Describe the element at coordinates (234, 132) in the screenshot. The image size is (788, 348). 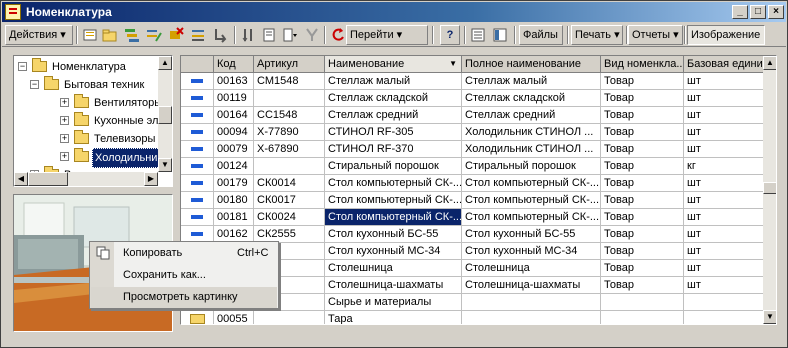
I see `table-cell: 00094` at that location.